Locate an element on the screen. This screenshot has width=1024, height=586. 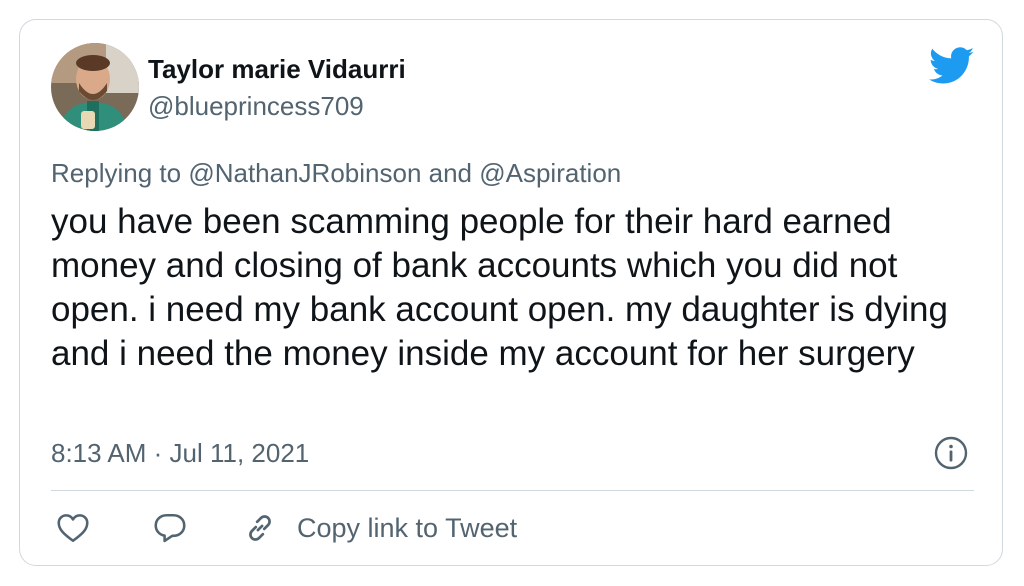
avatar is located at coordinates (95, 87).